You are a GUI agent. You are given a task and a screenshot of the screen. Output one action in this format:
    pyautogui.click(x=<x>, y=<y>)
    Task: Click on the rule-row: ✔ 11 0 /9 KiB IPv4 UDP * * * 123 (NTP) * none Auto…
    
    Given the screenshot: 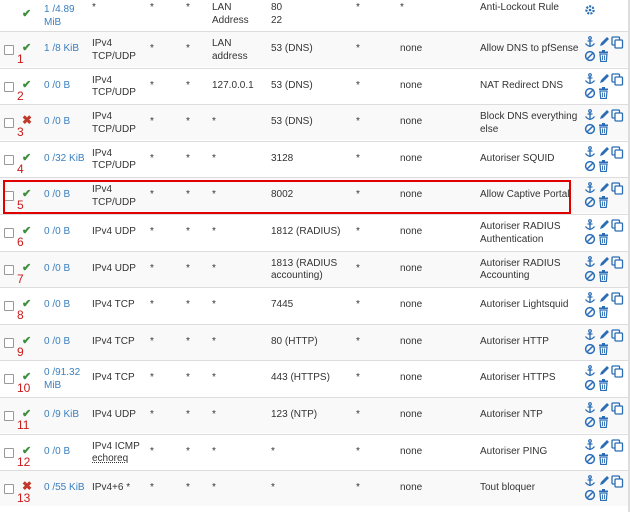 What is the action you would take?
    pyautogui.click(x=315, y=415)
    